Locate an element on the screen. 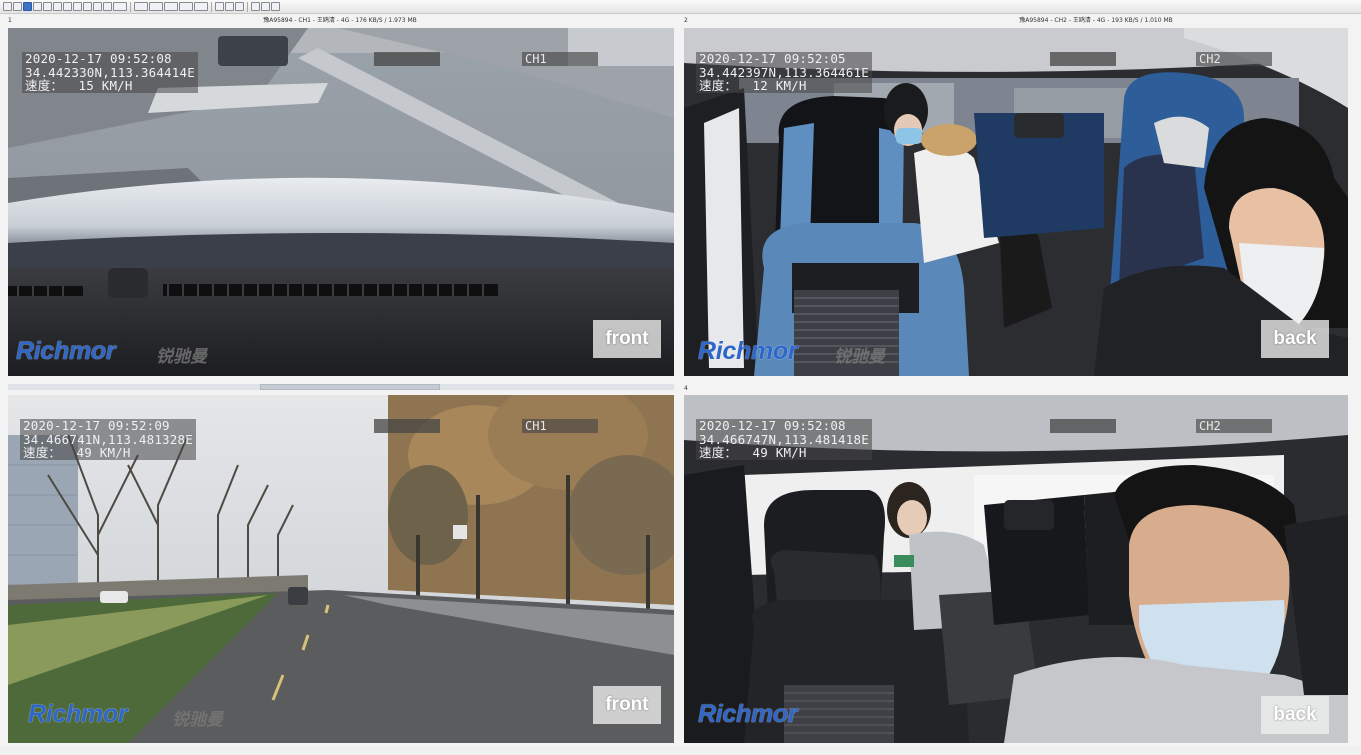 The height and width of the screenshot is (755, 1361). rotate-dropdown-icon is located at coordinates (156, 6).